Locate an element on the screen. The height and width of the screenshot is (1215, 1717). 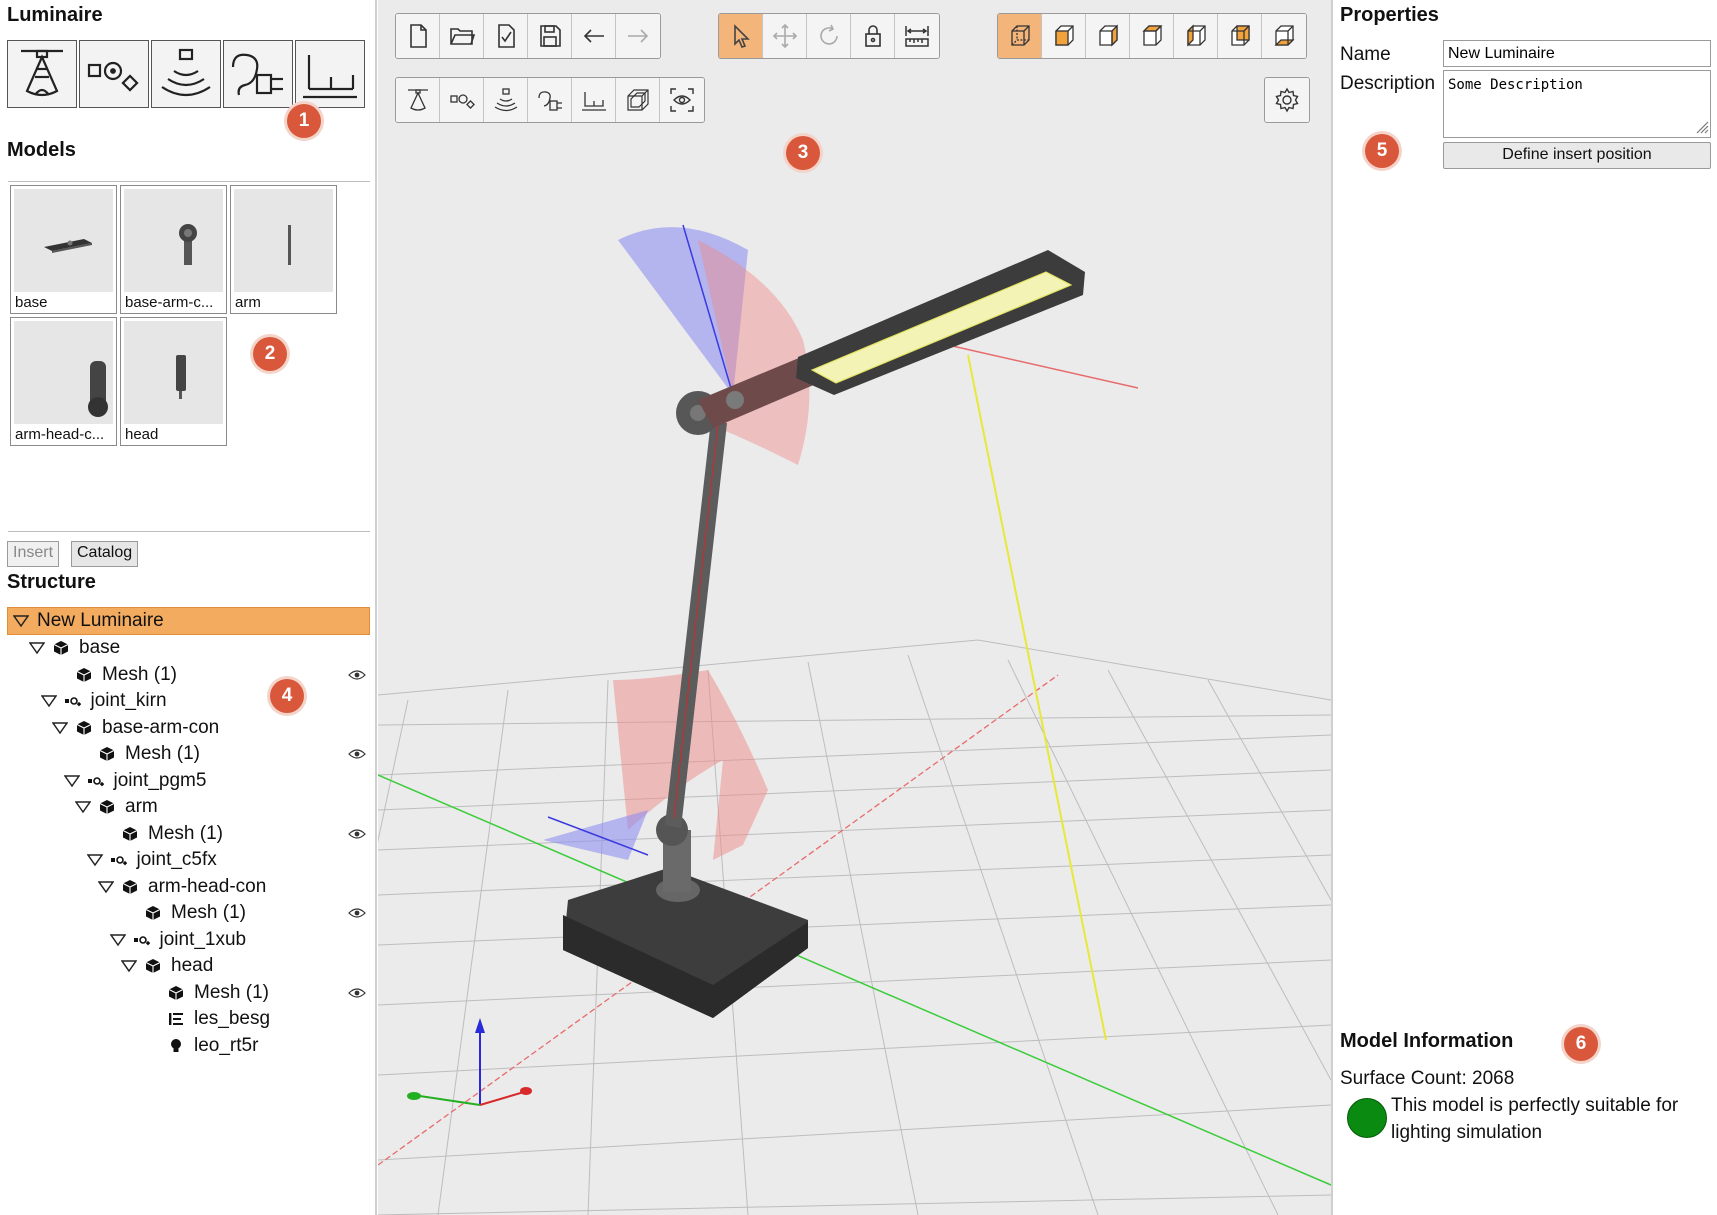
insert-emitter-button is located at coordinates (506, 100).